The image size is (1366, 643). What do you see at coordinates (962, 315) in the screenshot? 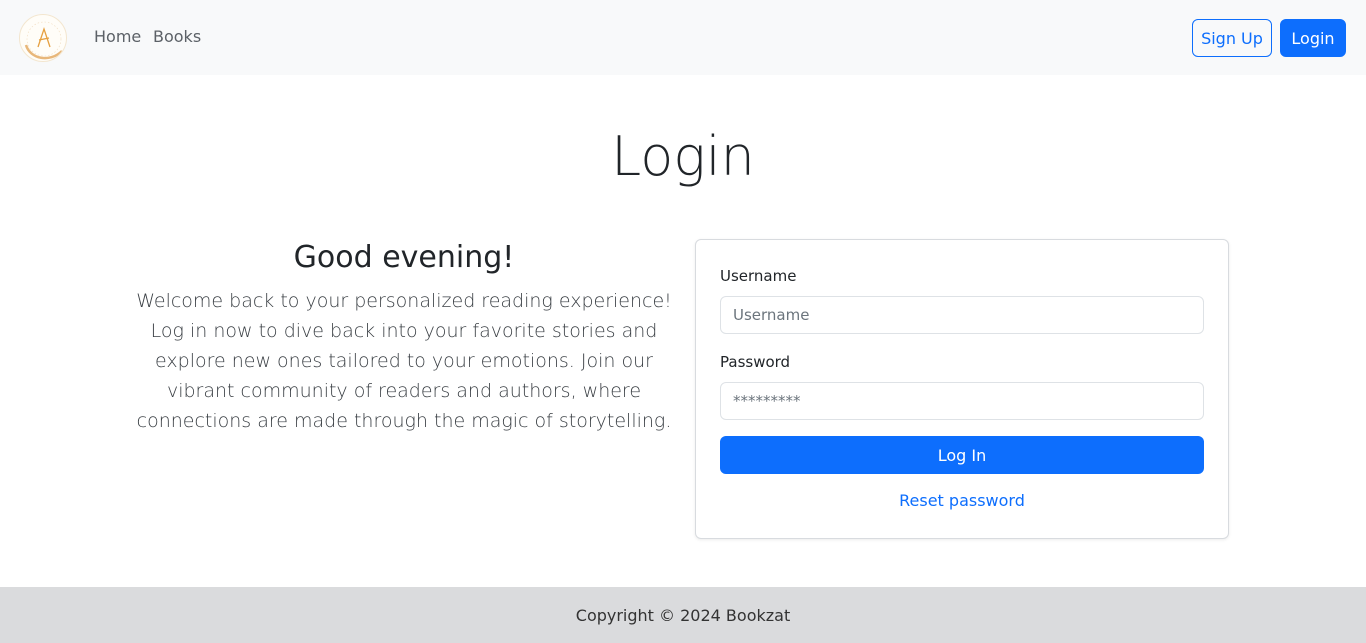
I see `username-input` at bounding box center [962, 315].